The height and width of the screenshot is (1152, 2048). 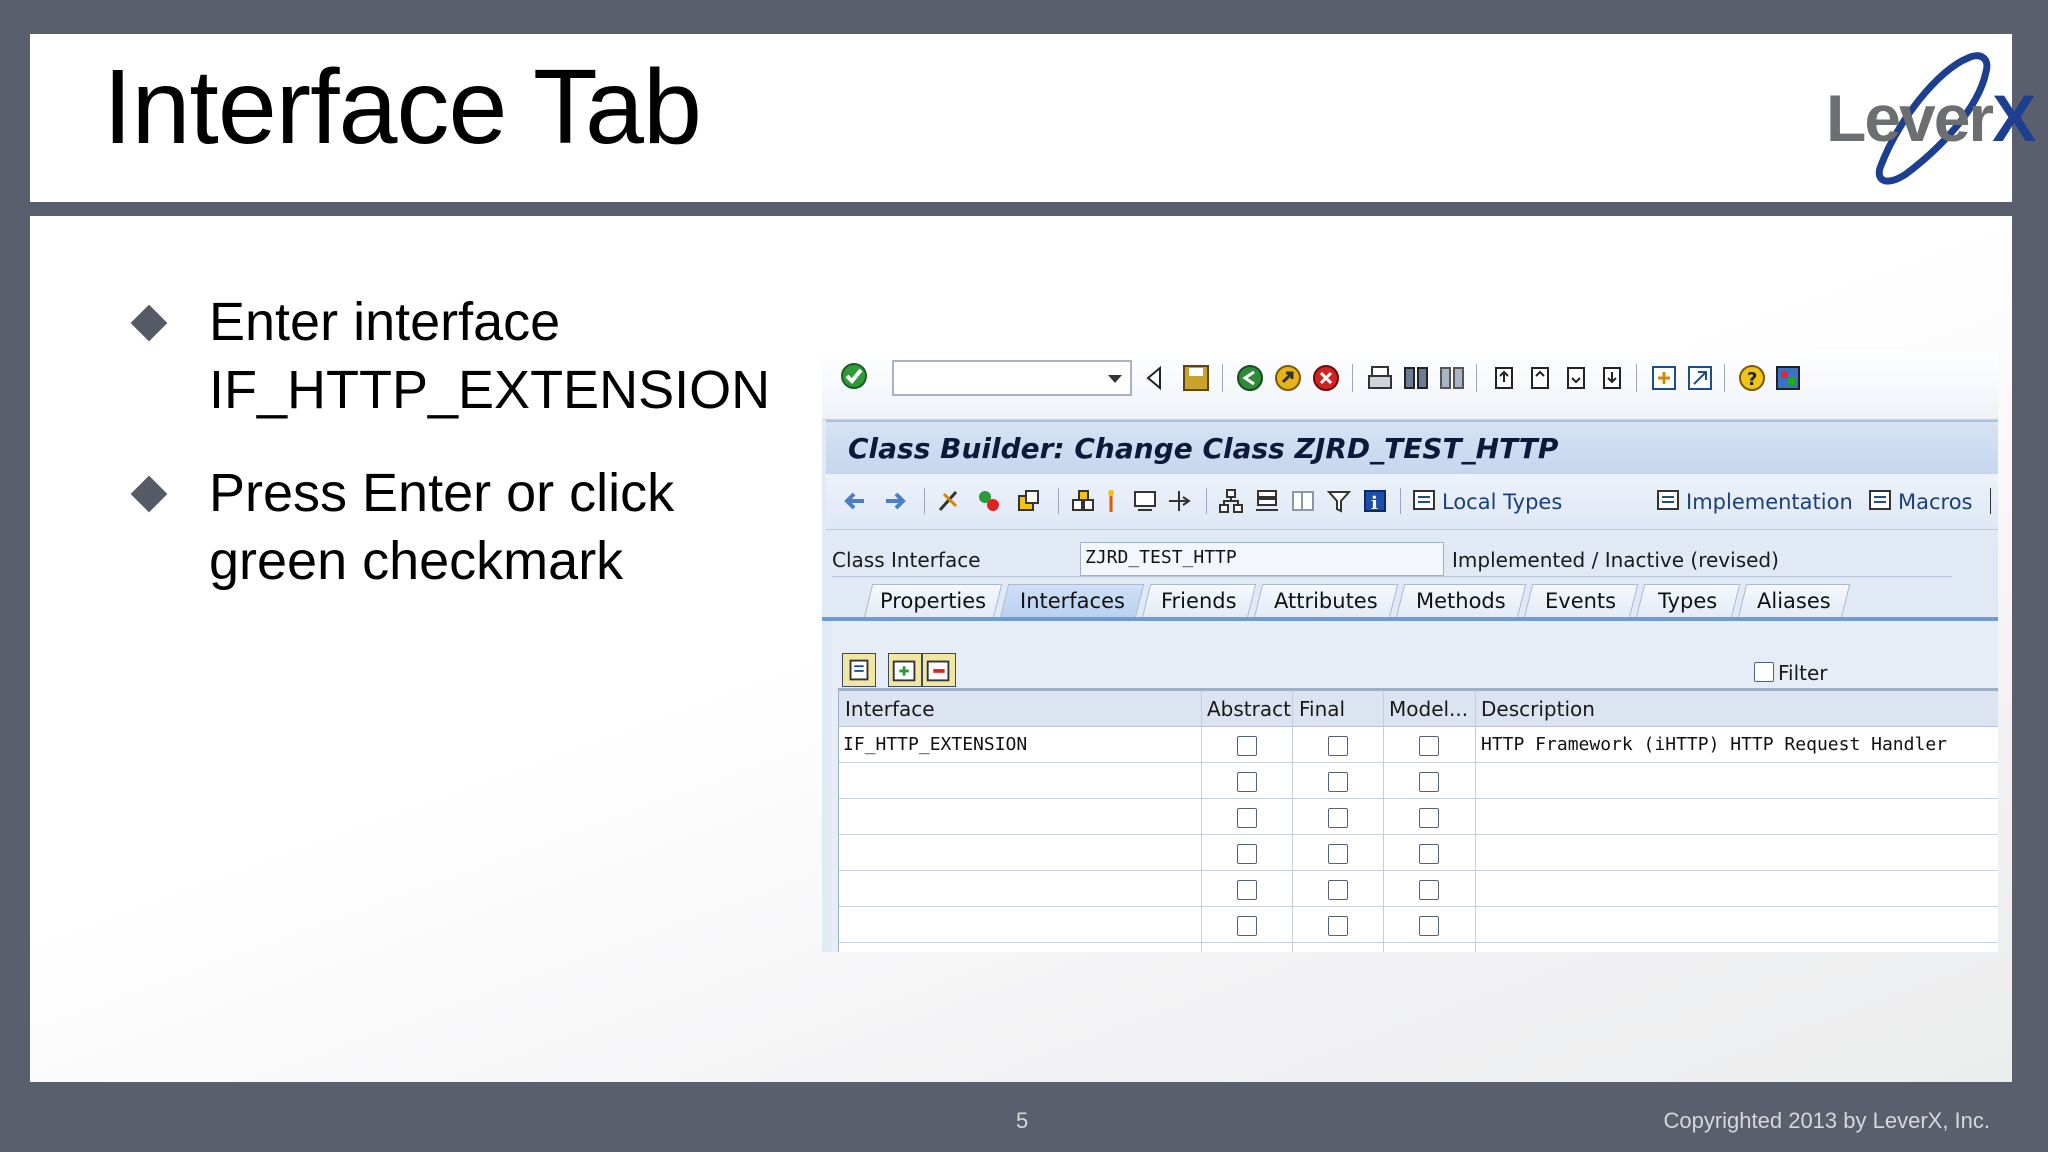 What do you see at coordinates (890, 709) in the screenshot?
I see `column-header-interface: Interface` at bounding box center [890, 709].